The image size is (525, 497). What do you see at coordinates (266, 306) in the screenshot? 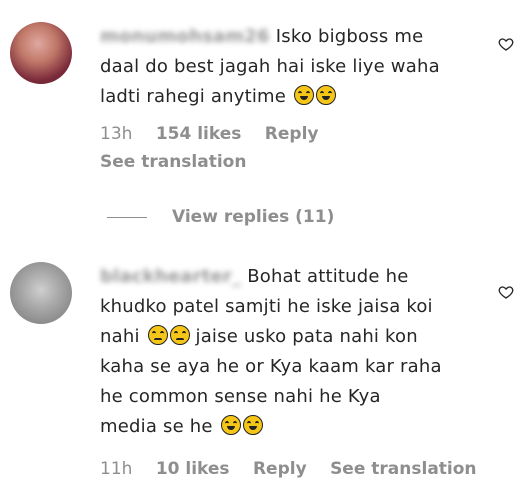
I see `comment-line: khudko patel samjti he iske jaisa koi` at bounding box center [266, 306].